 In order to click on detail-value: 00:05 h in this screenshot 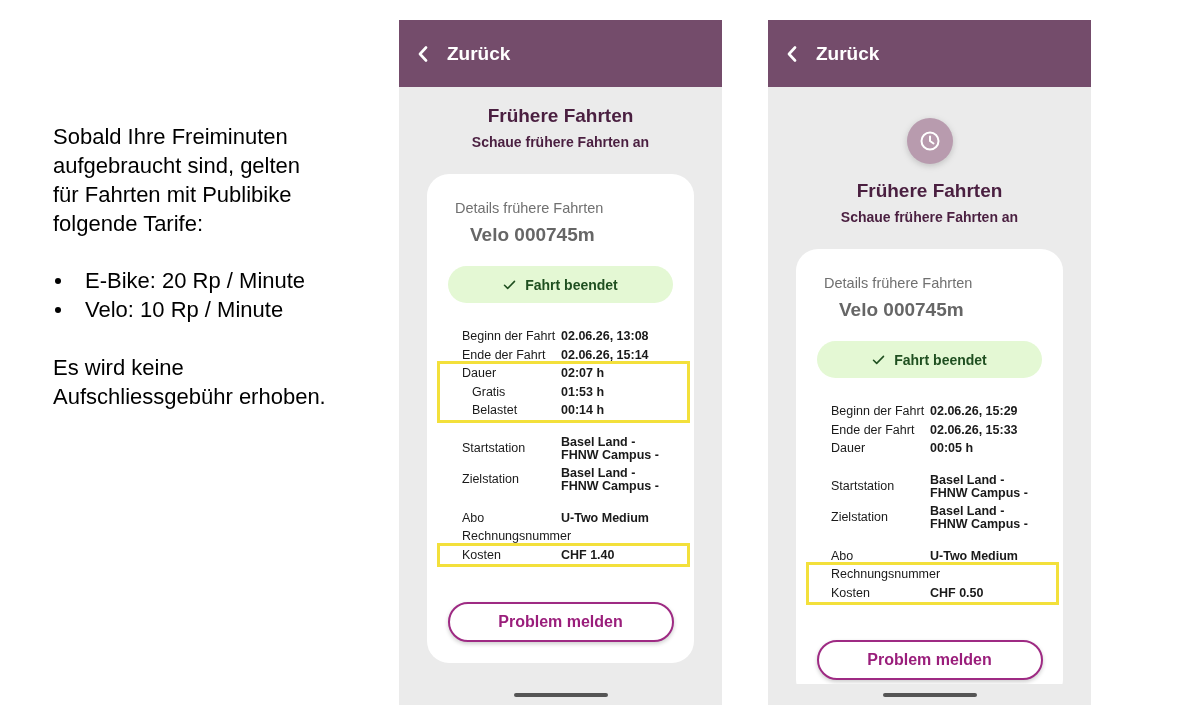, I will do `click(952, 448)`.